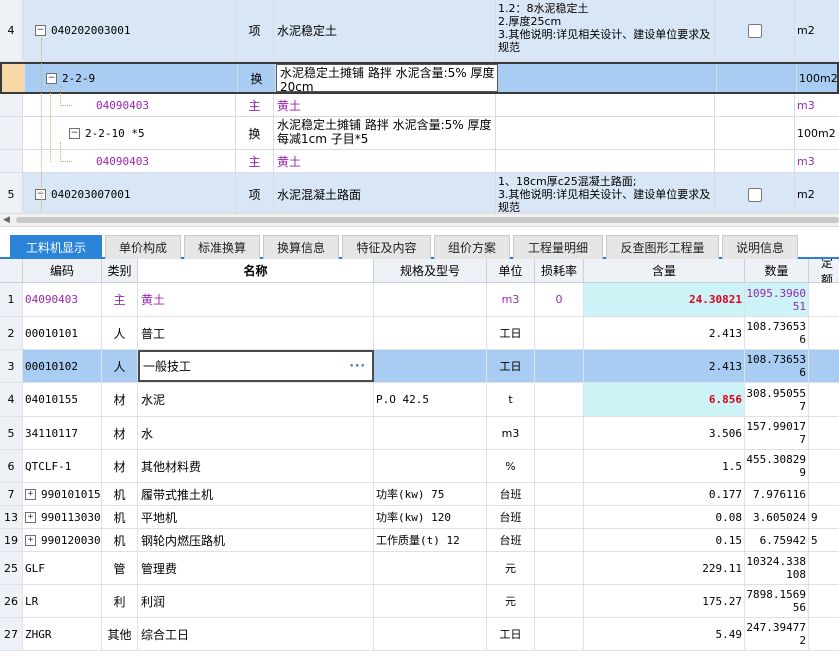 Image resolution: width=839 pixels, height=651 pixels. I want to click on table-row: 27 ZHGR 其他 综合工日 工日 5.49 247.39477 2, so click(419, 634).